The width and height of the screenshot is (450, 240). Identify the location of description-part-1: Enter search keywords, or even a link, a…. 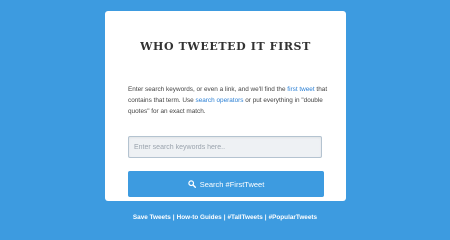
(208, 89).